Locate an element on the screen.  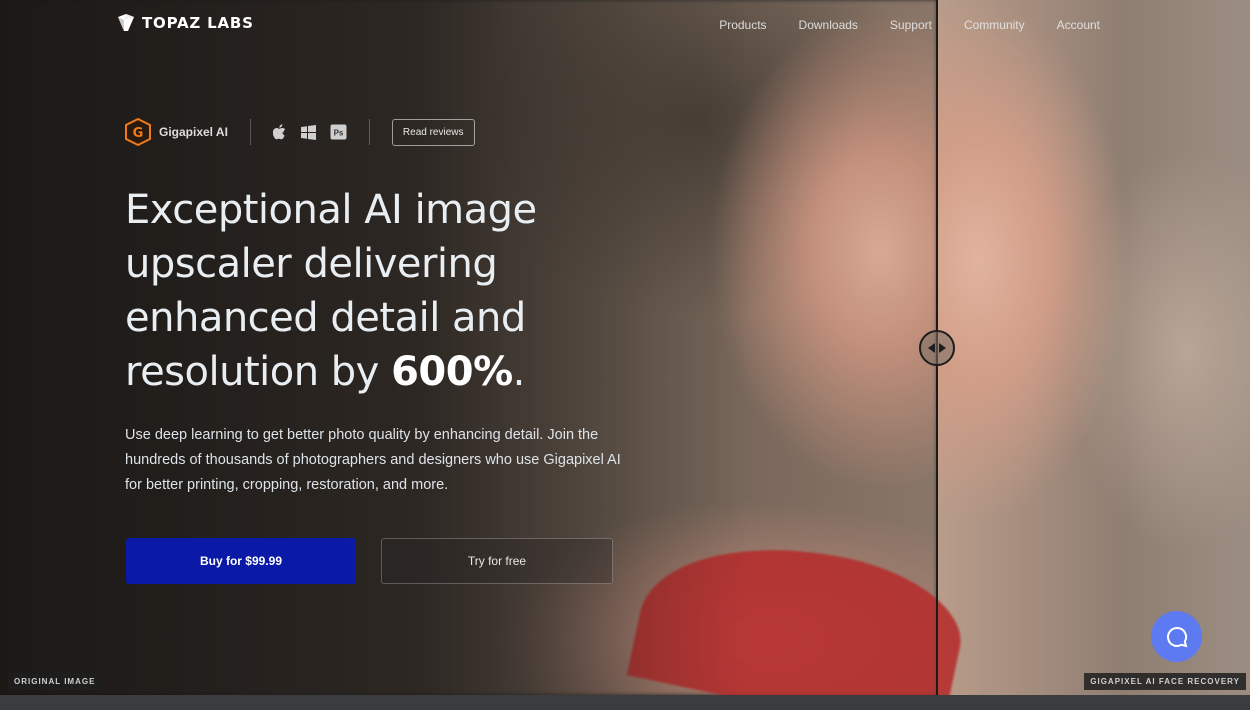
product-row: G Gigapixel AI Ps Read reviews is located at coordinates (300, 132).